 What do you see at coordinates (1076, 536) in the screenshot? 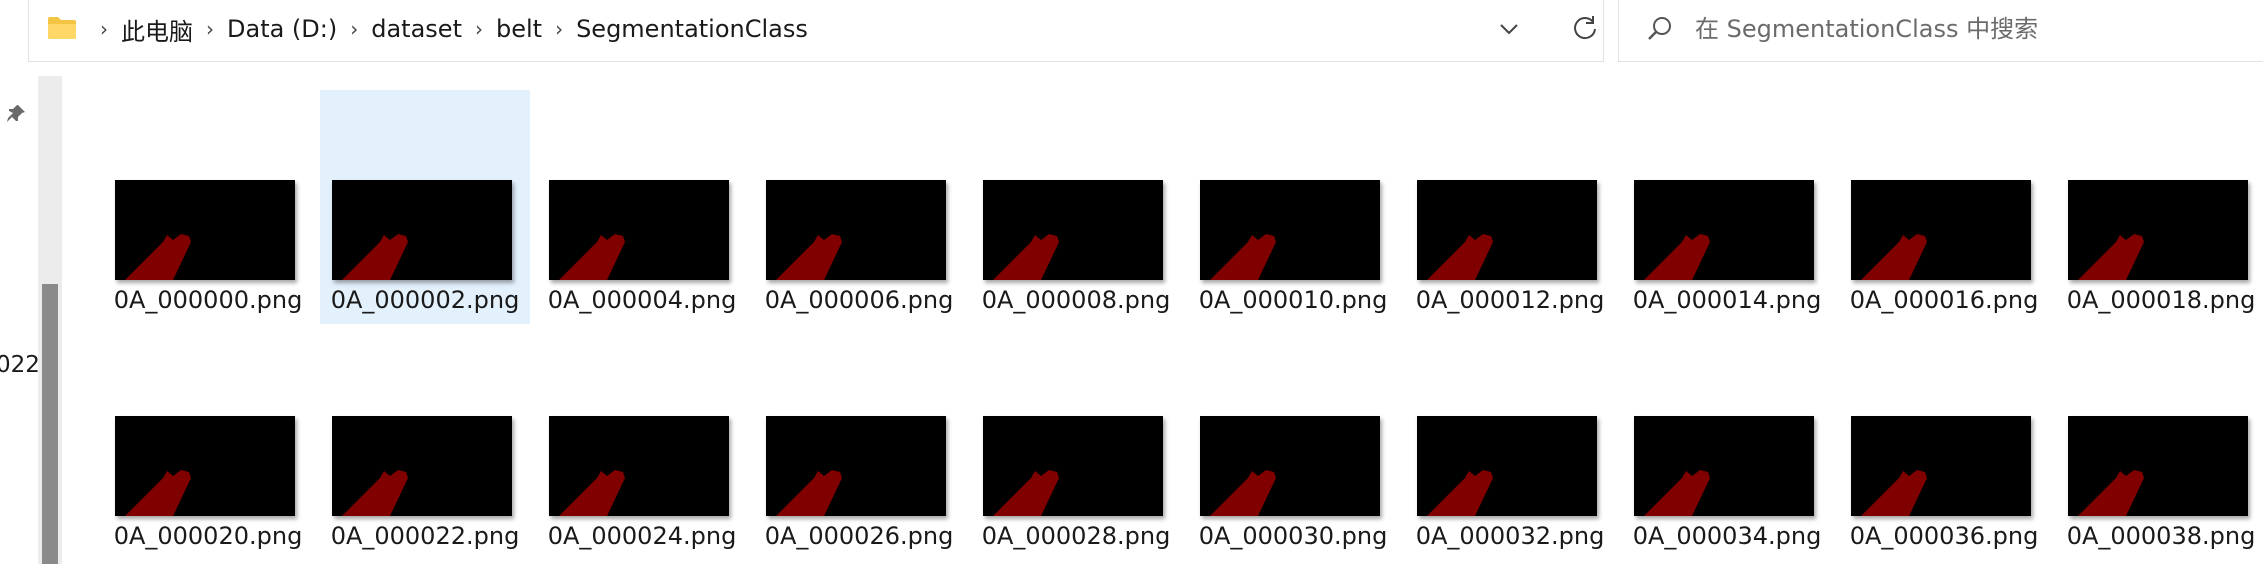
I see `file-name: 0A_000028.png` at bounding box center [1076, 536].